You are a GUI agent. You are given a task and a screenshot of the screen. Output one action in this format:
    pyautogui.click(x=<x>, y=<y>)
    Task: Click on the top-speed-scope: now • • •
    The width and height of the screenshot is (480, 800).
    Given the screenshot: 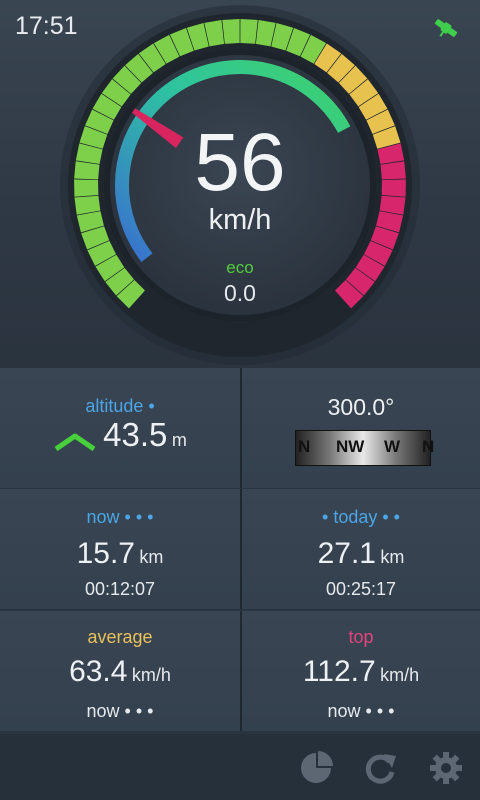 What is the action you would take?
    pyautogui.click(x=361, y=711)
    